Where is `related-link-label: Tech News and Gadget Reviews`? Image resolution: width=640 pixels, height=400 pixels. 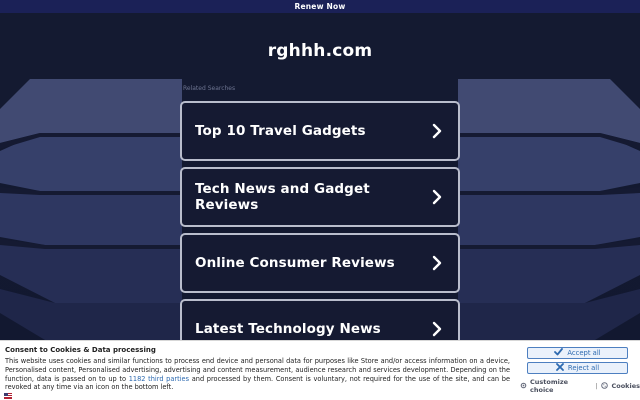 related-link-label: Tech News and Gadget Reviews is located at coordinates (282, 197).